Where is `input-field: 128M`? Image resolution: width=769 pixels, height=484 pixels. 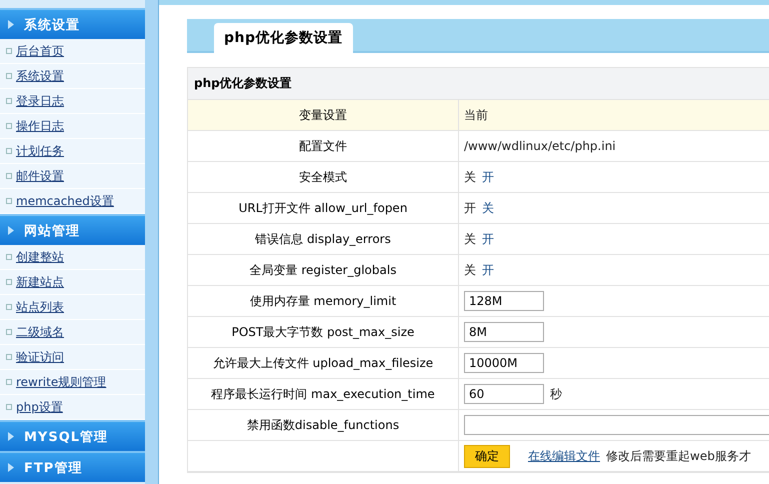 input-field: 128M is located at coordinates (504, 301).